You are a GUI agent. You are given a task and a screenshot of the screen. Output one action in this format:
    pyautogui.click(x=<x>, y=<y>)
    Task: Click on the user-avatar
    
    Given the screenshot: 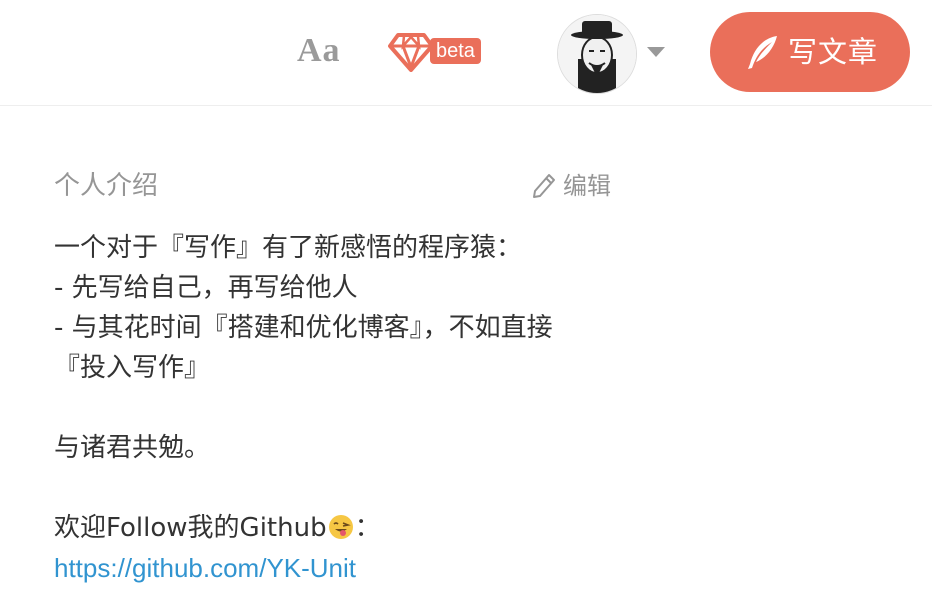 What is the action you would take?
    pyautogui.click(x=597, y=54)
    